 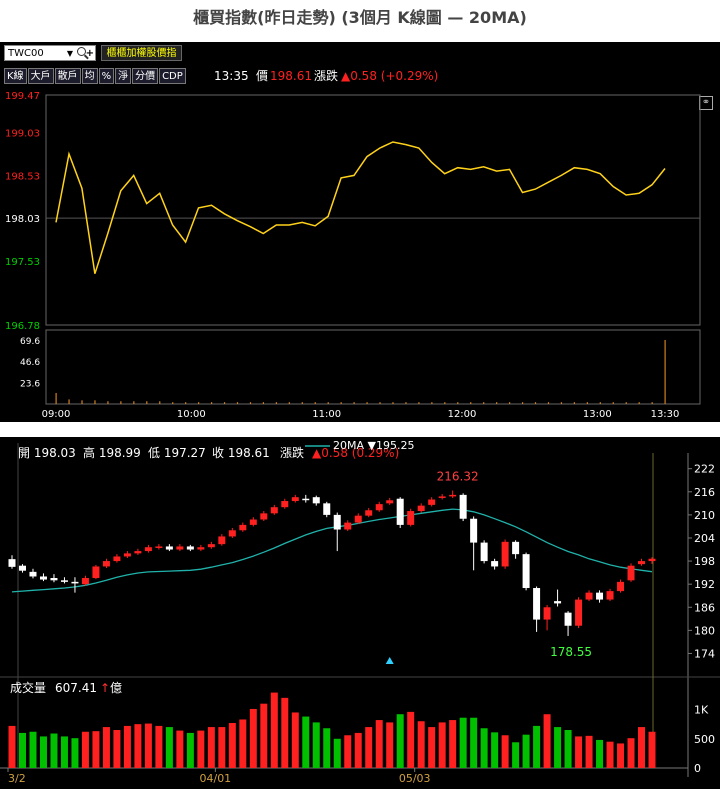 What do you see at coordinates (145, 76) in the screenshot?
I see `tool-button: 分價` at bounding box center [145, 76].